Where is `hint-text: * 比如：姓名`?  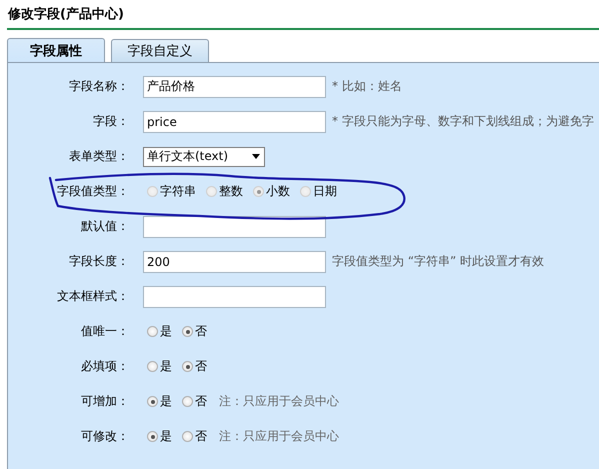
hint-text: * 比如：姓名 is located at coordinates (367, 86).